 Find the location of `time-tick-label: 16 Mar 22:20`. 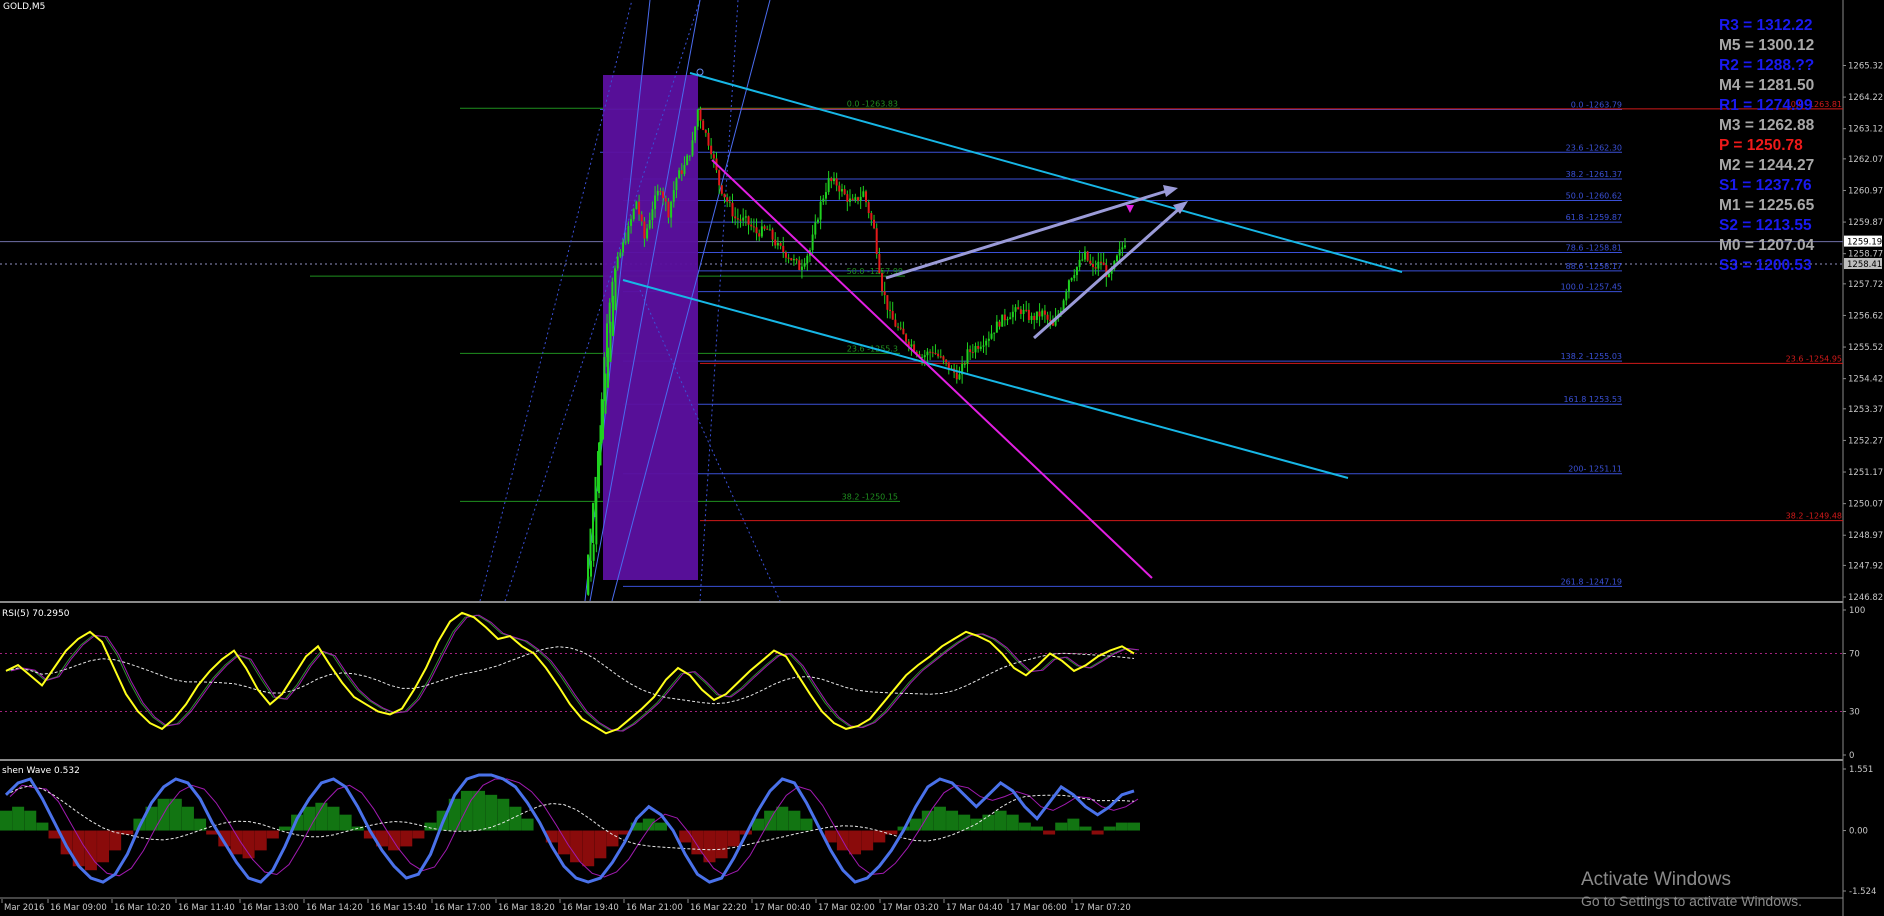

time-tick-label: 16 Mar 22:20 is located at coordinates (718, 908).